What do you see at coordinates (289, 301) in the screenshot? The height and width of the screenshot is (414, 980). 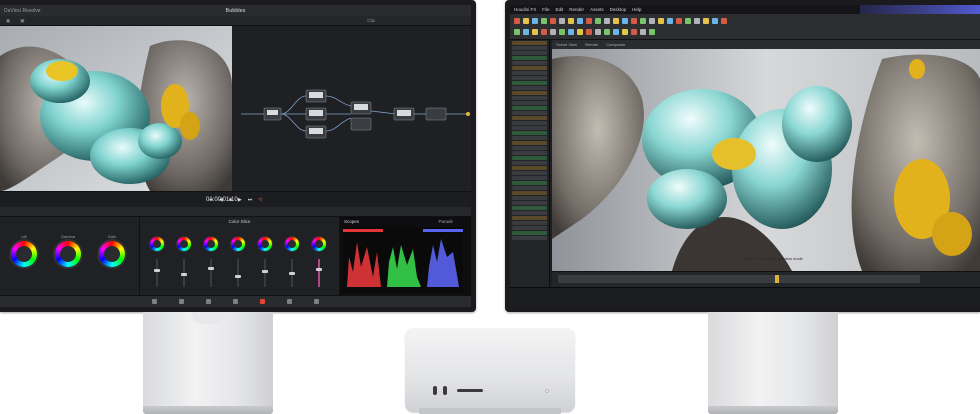 I see `fairlight-page-icon` at bounding box center [289, 301].